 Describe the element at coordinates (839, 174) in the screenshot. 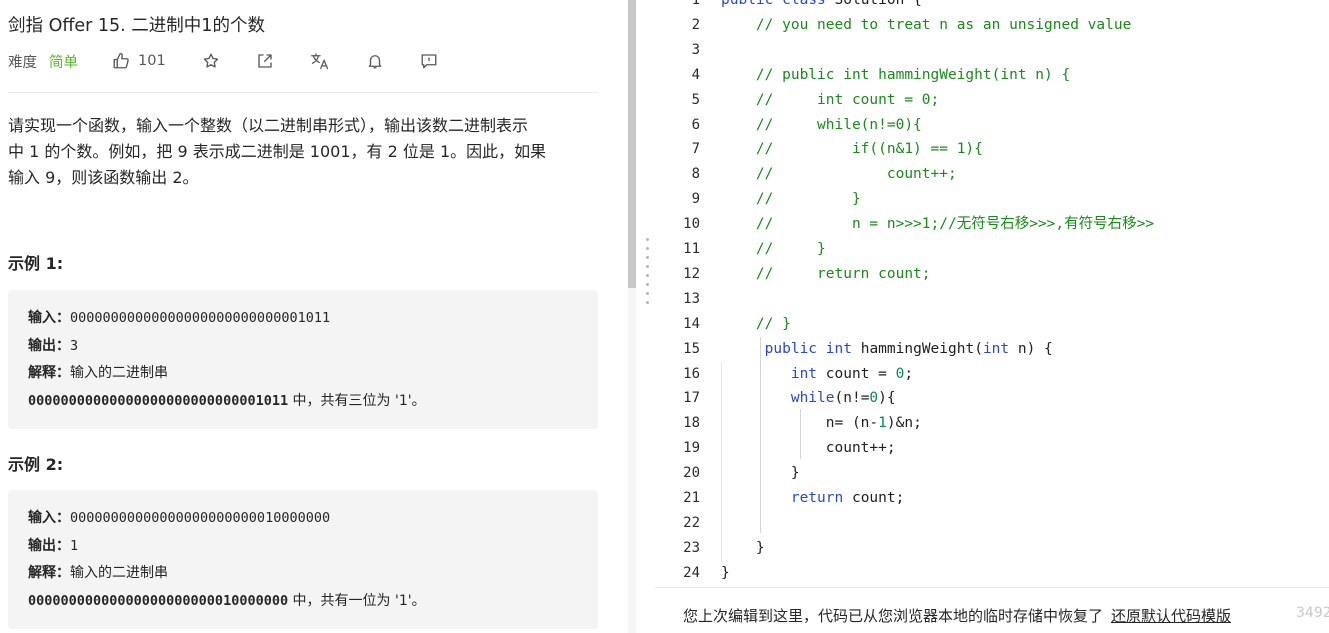

I see `code-text: // count++;` at that location.